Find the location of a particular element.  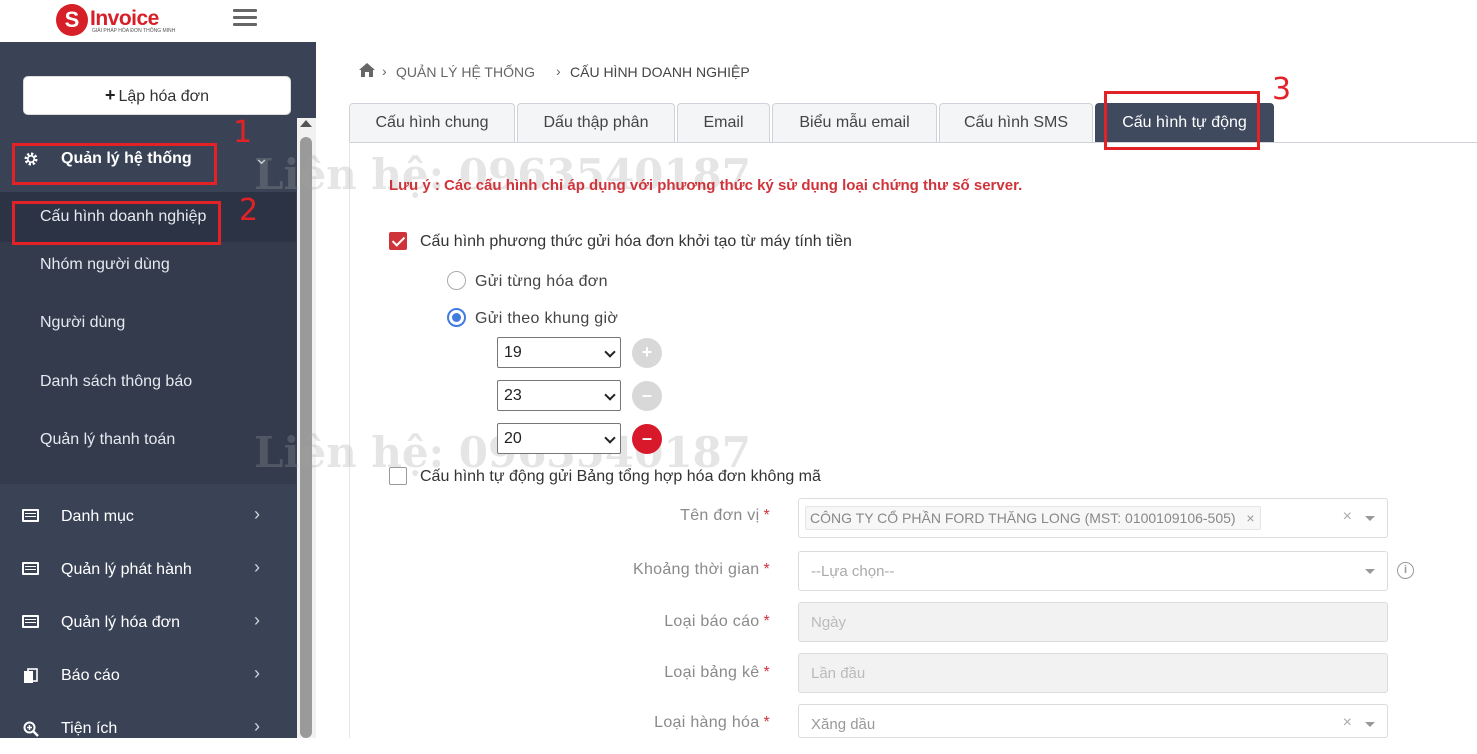

submenu-users-label: Người dùng is located at coordinates (83, 322).